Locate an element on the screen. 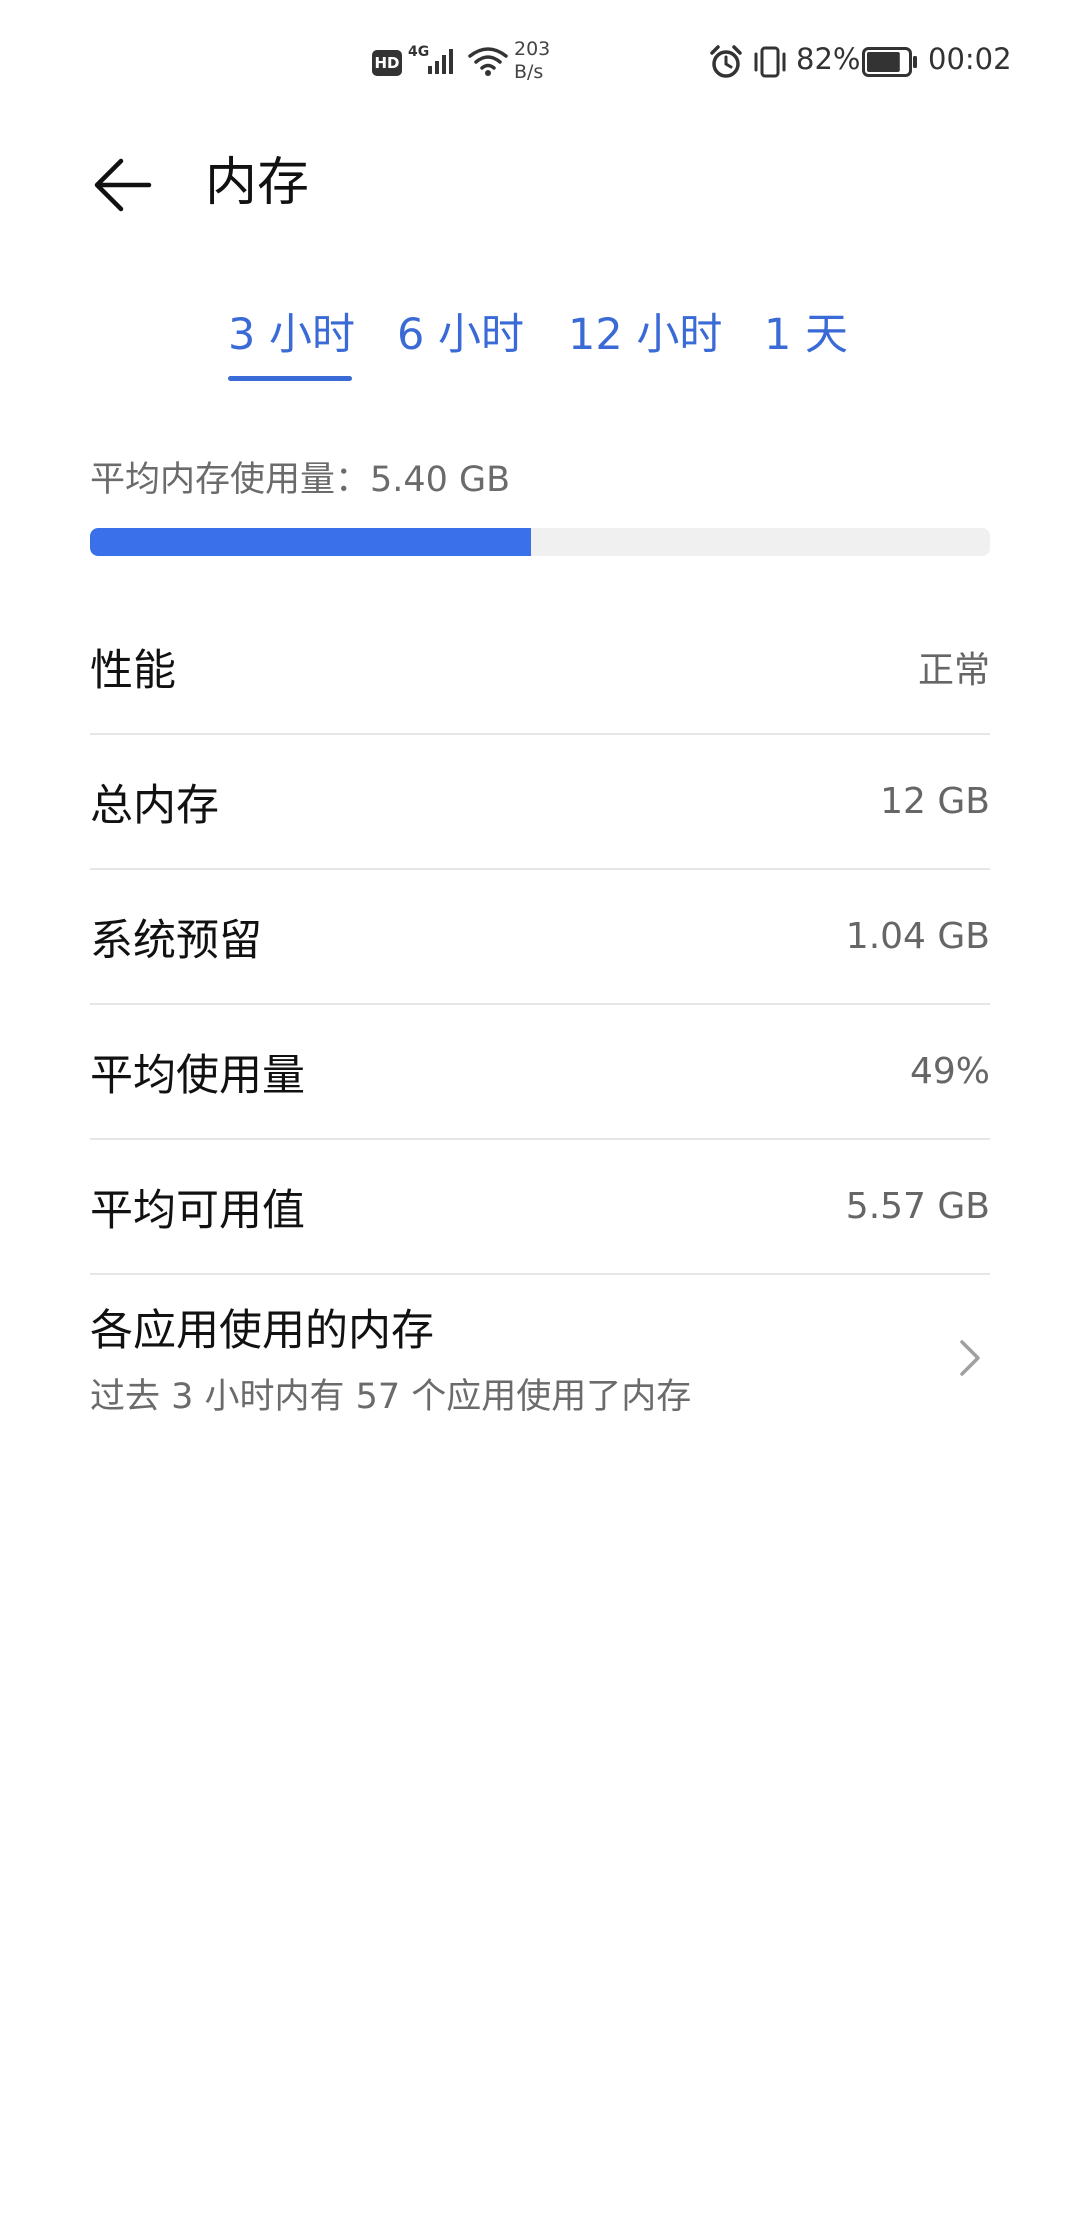  row-value: 正常 is located at coordinates (953, 670).